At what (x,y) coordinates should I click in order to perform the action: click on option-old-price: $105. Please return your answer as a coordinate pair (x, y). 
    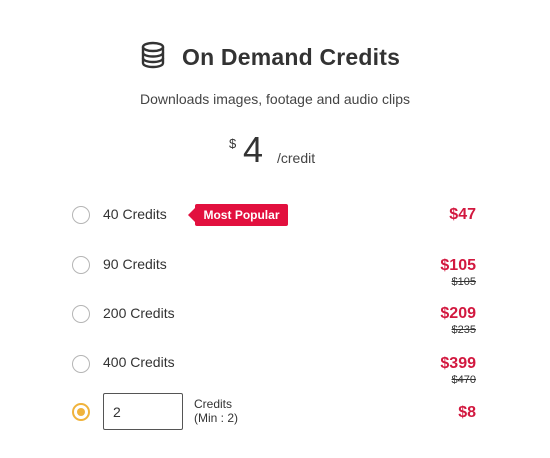
    Looking at the image, I should click on (463, 282).